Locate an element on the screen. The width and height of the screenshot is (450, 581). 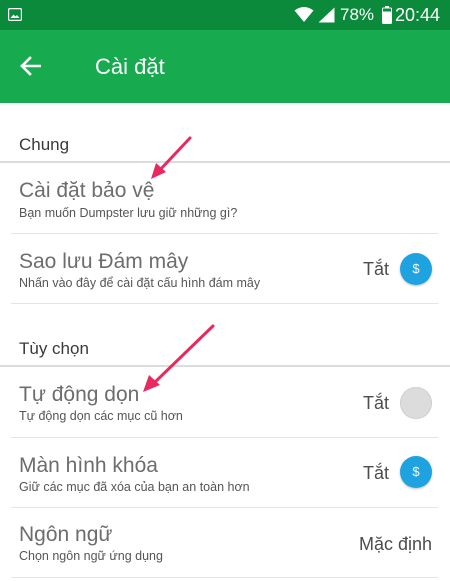
setting-subtitle: Tự động dọn các mục cũ hơn is located at coordinates (101, 416).